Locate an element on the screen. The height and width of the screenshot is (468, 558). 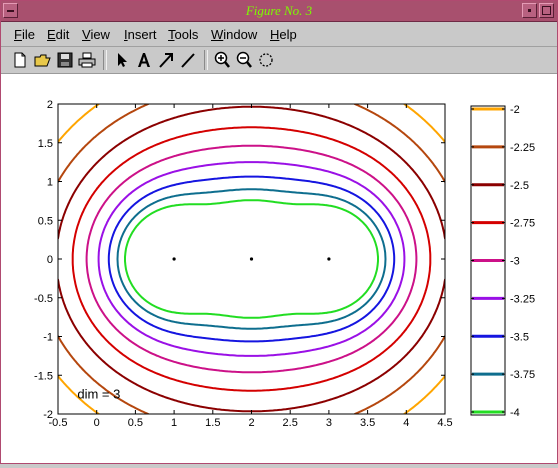
y-tick-label: -2 is located at coordinates (48, 415).